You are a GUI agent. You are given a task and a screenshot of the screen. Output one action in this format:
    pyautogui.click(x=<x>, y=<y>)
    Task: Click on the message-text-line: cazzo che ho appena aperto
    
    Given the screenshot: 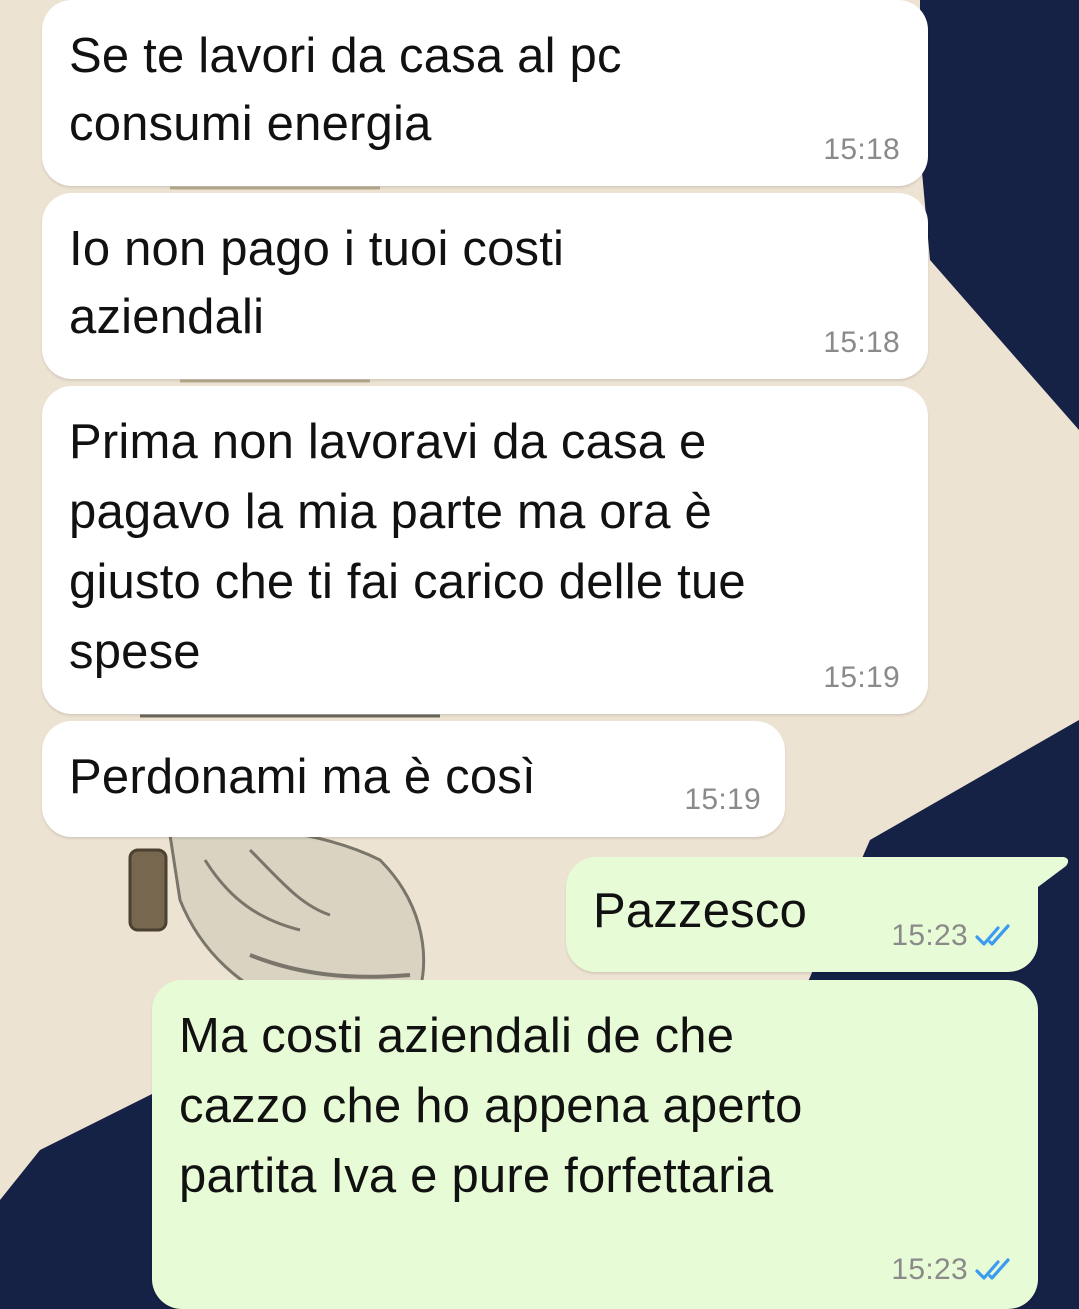 What is the action you would take?
    pyautogui.click(x=491, y=1106)
    